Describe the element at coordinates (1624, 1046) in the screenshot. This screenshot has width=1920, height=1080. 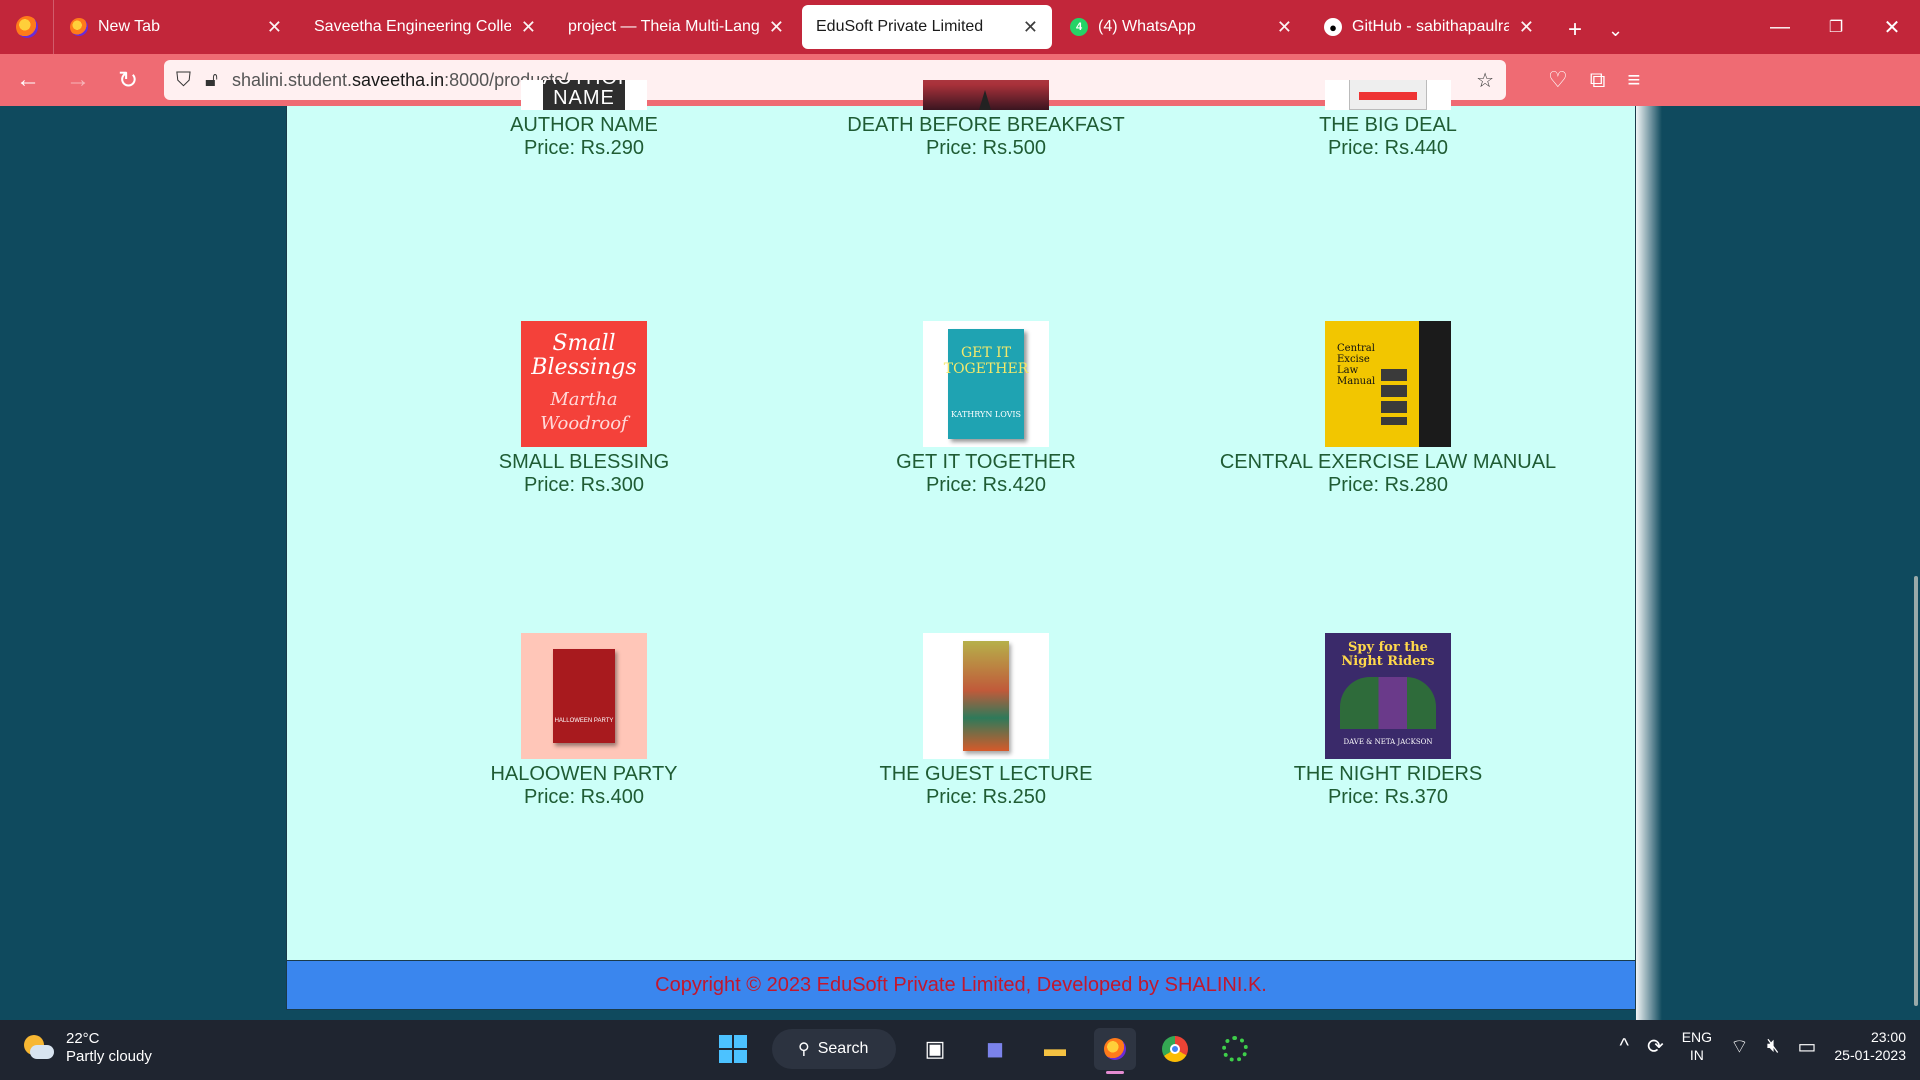
I see `show-hidden-icons-chevron-icon: ^` at that location.